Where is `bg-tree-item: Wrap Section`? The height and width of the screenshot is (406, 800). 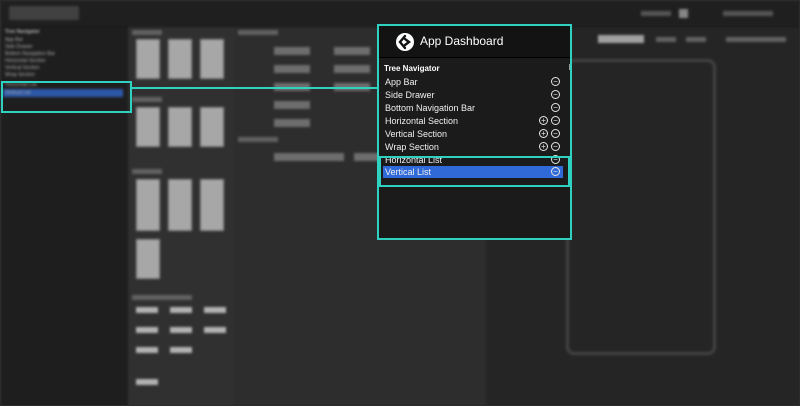 bg-tree-item: Wrap Section is located at coordinates (20, 75).